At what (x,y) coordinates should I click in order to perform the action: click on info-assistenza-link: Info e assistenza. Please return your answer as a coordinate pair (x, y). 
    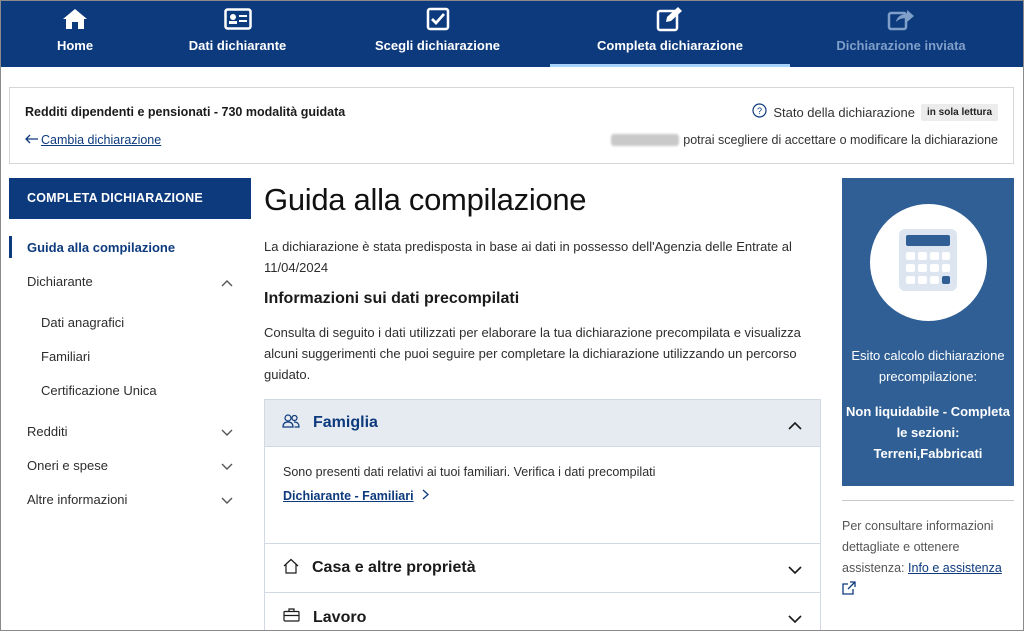
    Looking at the image, I should click on (955, 568).